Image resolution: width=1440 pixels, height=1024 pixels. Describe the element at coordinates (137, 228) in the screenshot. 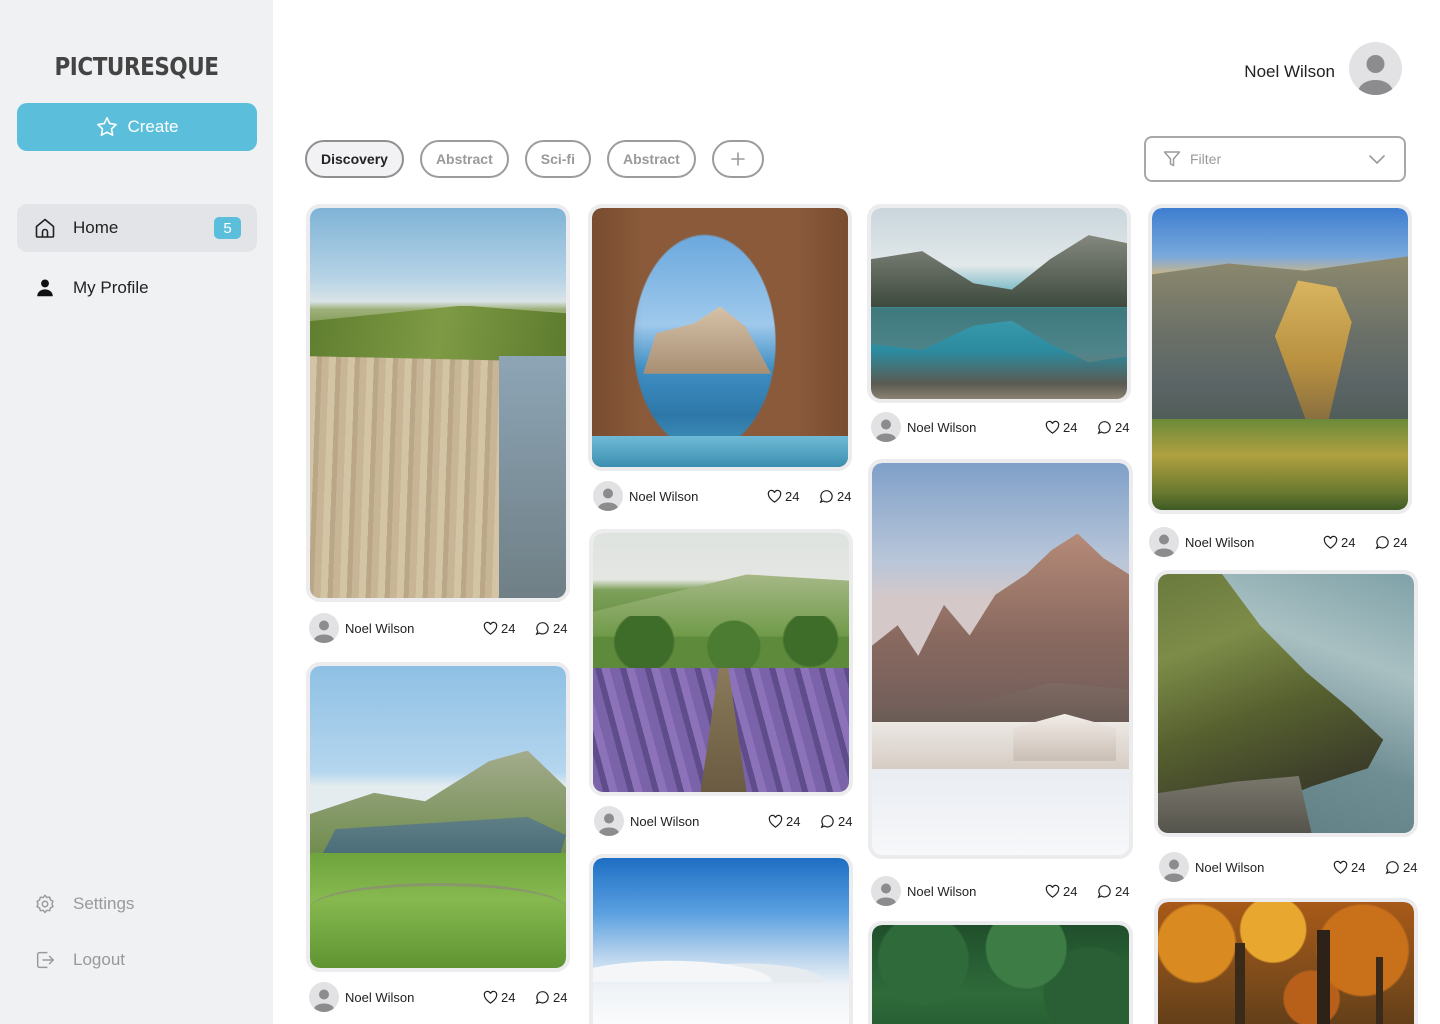

I see `sidebar-item-home: Home 5` at that location.